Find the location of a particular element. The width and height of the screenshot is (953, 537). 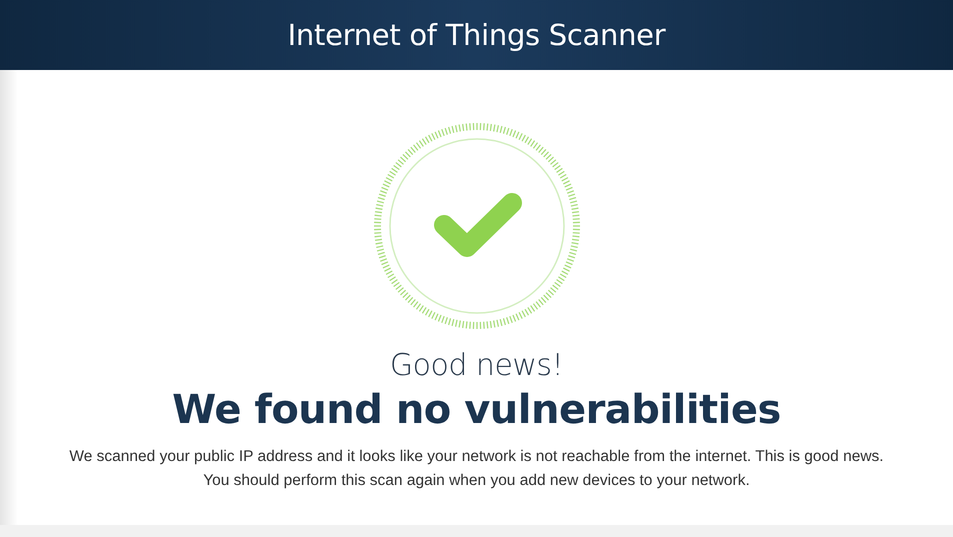

result-subtitle: Good news! is located at coordinates (477, 366).